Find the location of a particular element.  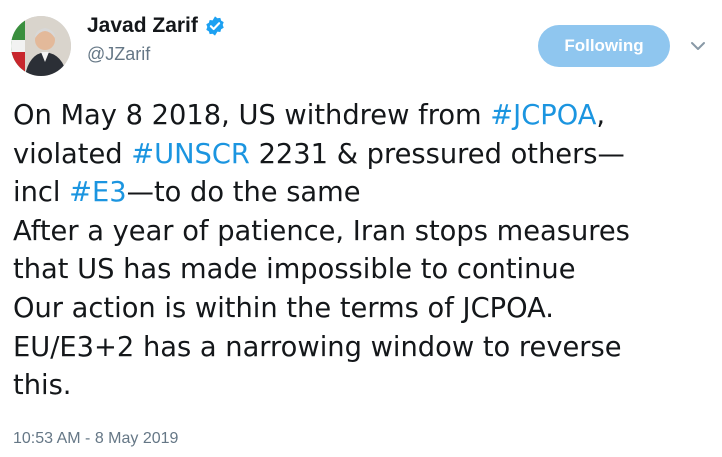

author-header: Javad Zarif @JZarif is located at coordinates (156, 39).